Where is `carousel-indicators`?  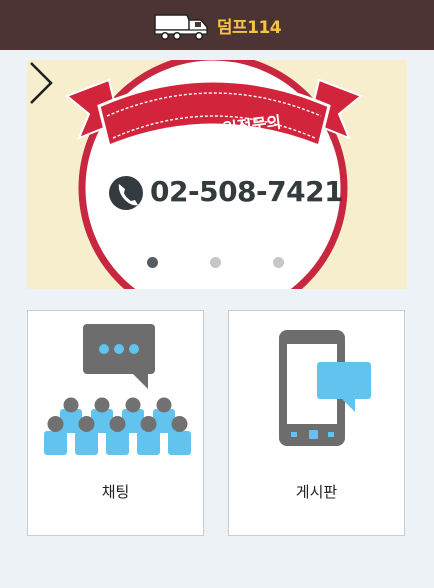
carousel-indicators is located at coordinates (217, 263).